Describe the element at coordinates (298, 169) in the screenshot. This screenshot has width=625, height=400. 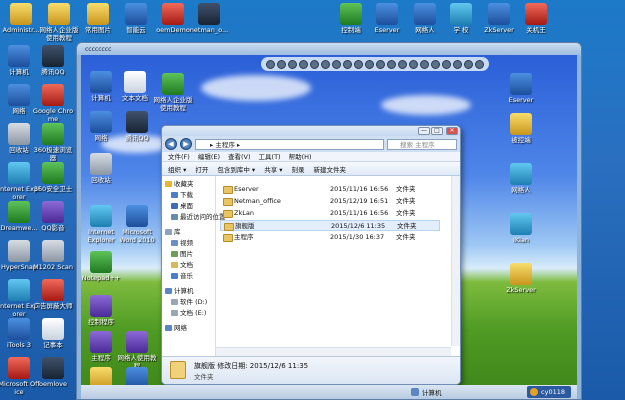
I see `command-button: 刻录` at that location.